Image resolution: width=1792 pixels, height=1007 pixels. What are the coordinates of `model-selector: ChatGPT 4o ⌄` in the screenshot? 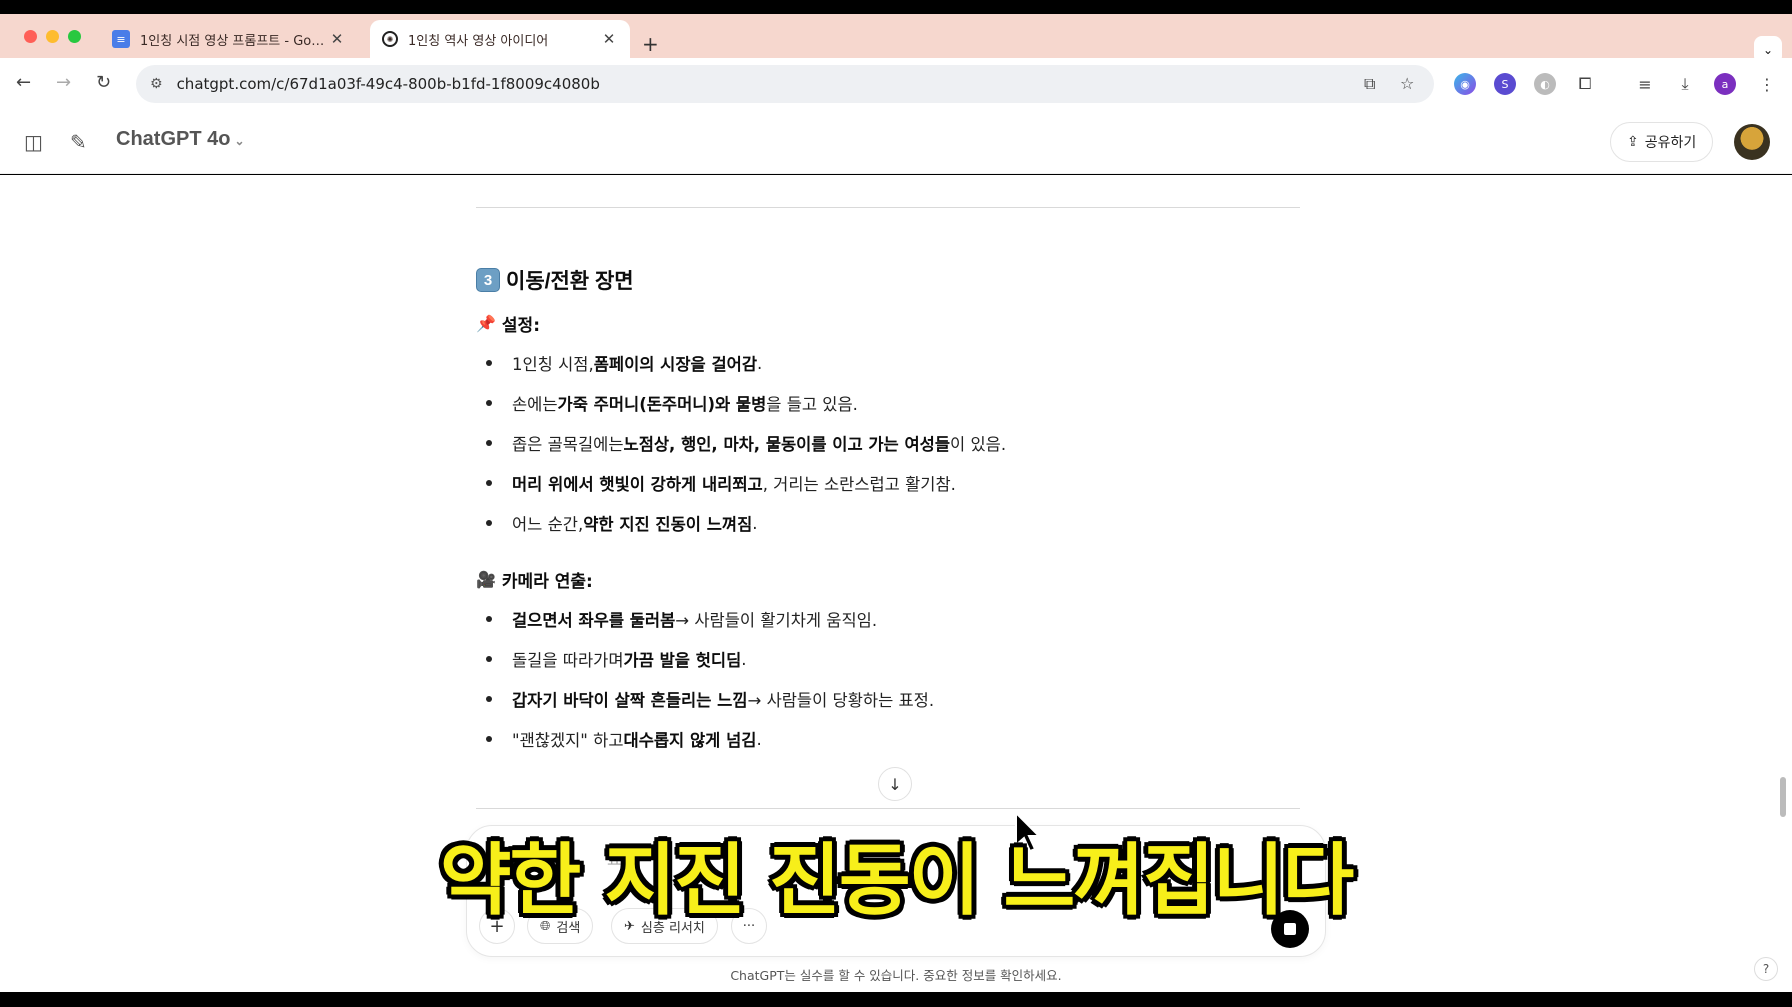 It's located at (180, 139).